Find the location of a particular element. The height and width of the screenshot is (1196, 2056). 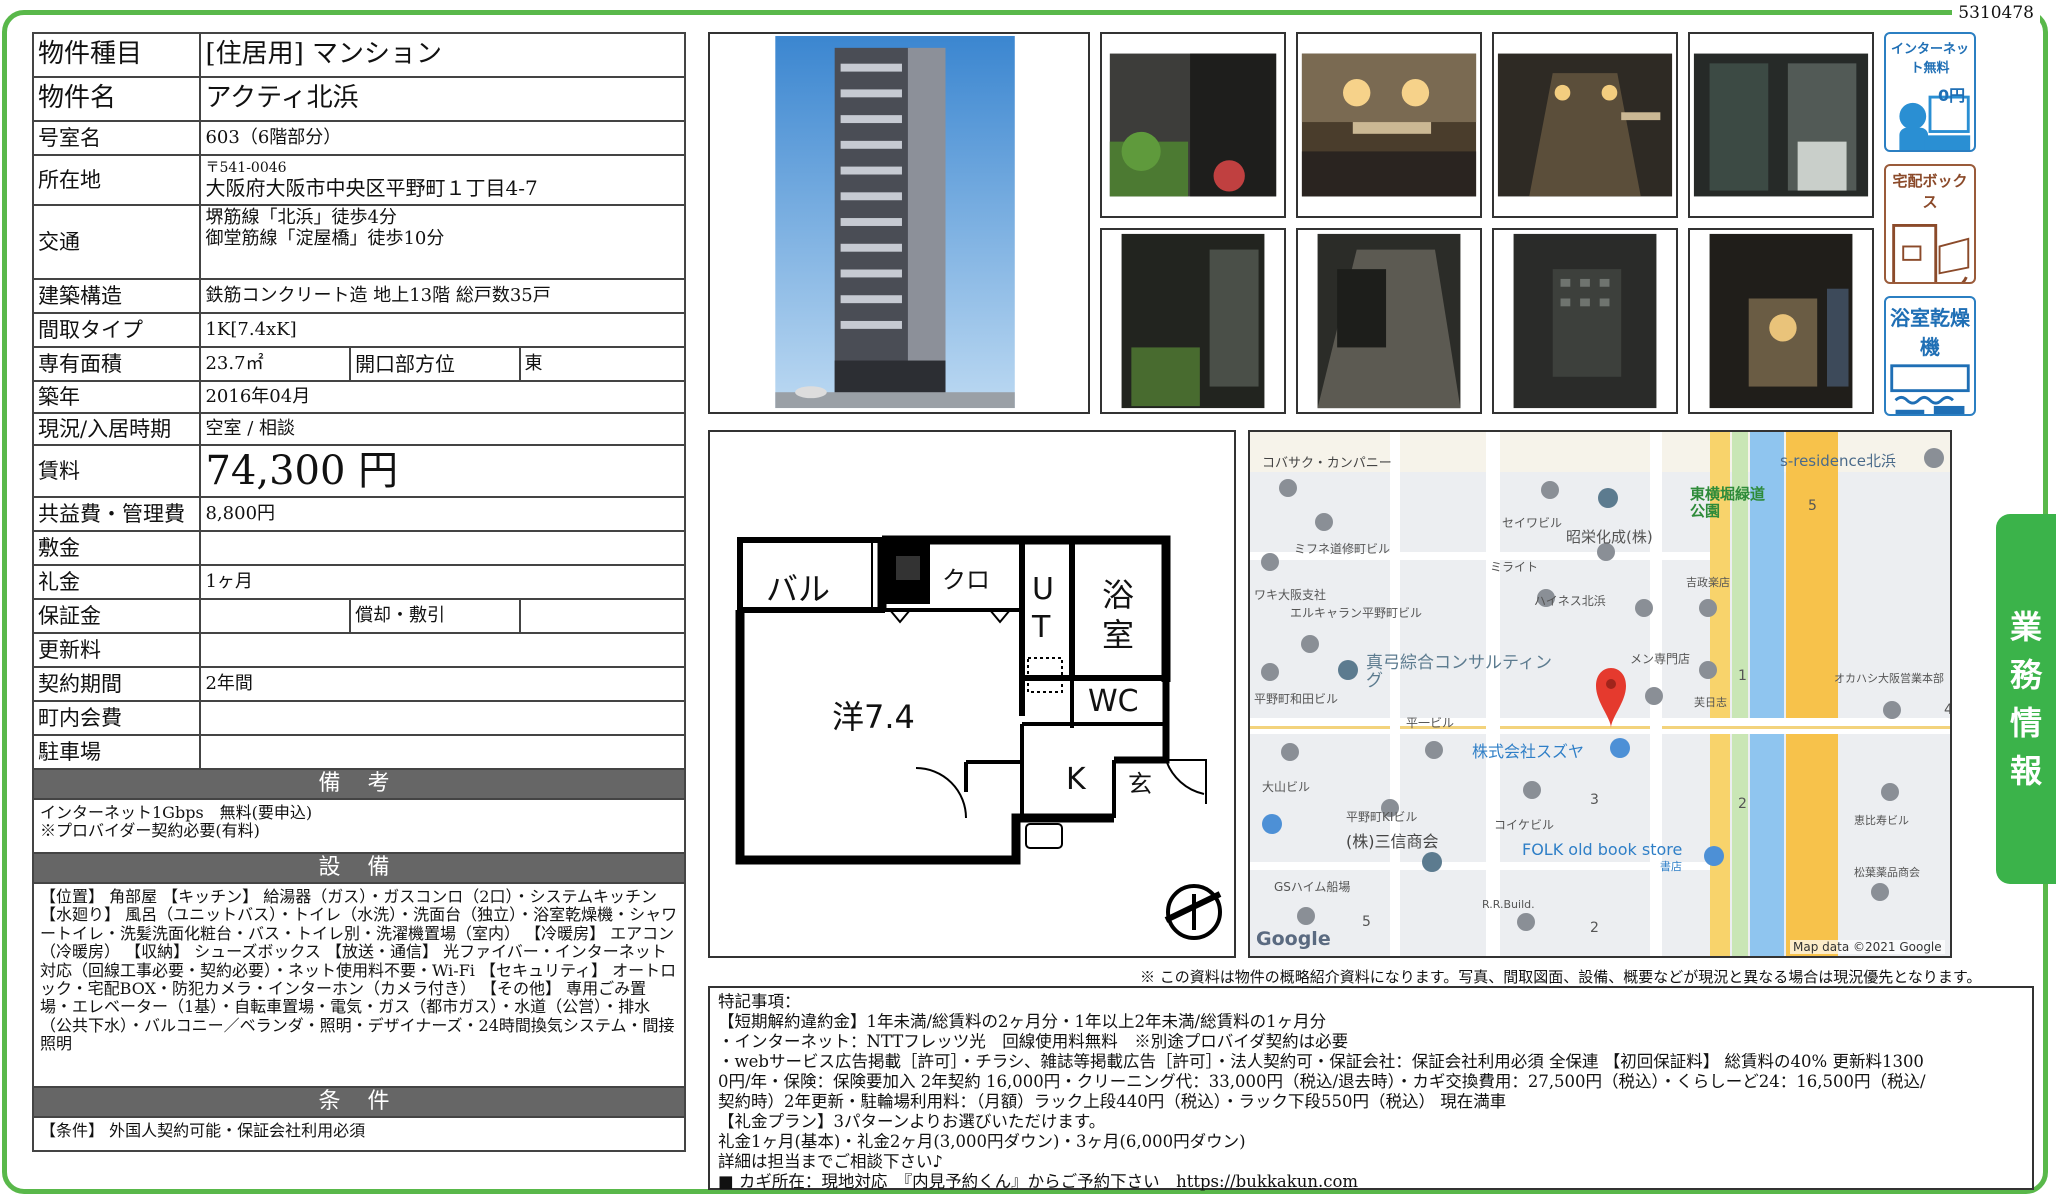

map-label-2: 東横堀緑道公園 is located at coordinates (1728, 502).